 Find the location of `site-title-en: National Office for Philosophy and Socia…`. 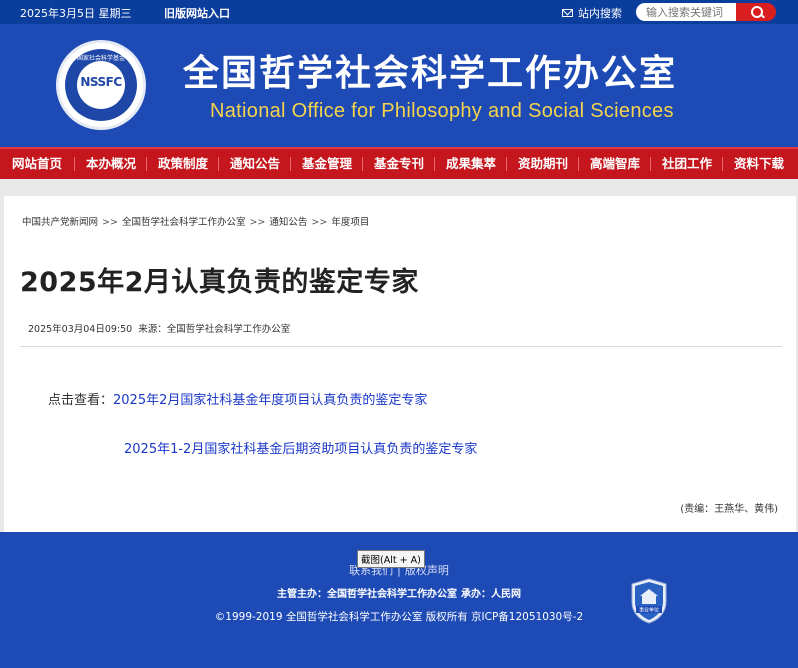

site-title-en: National Office for Philosophy and Socia… is located at coordinates (442, 111).